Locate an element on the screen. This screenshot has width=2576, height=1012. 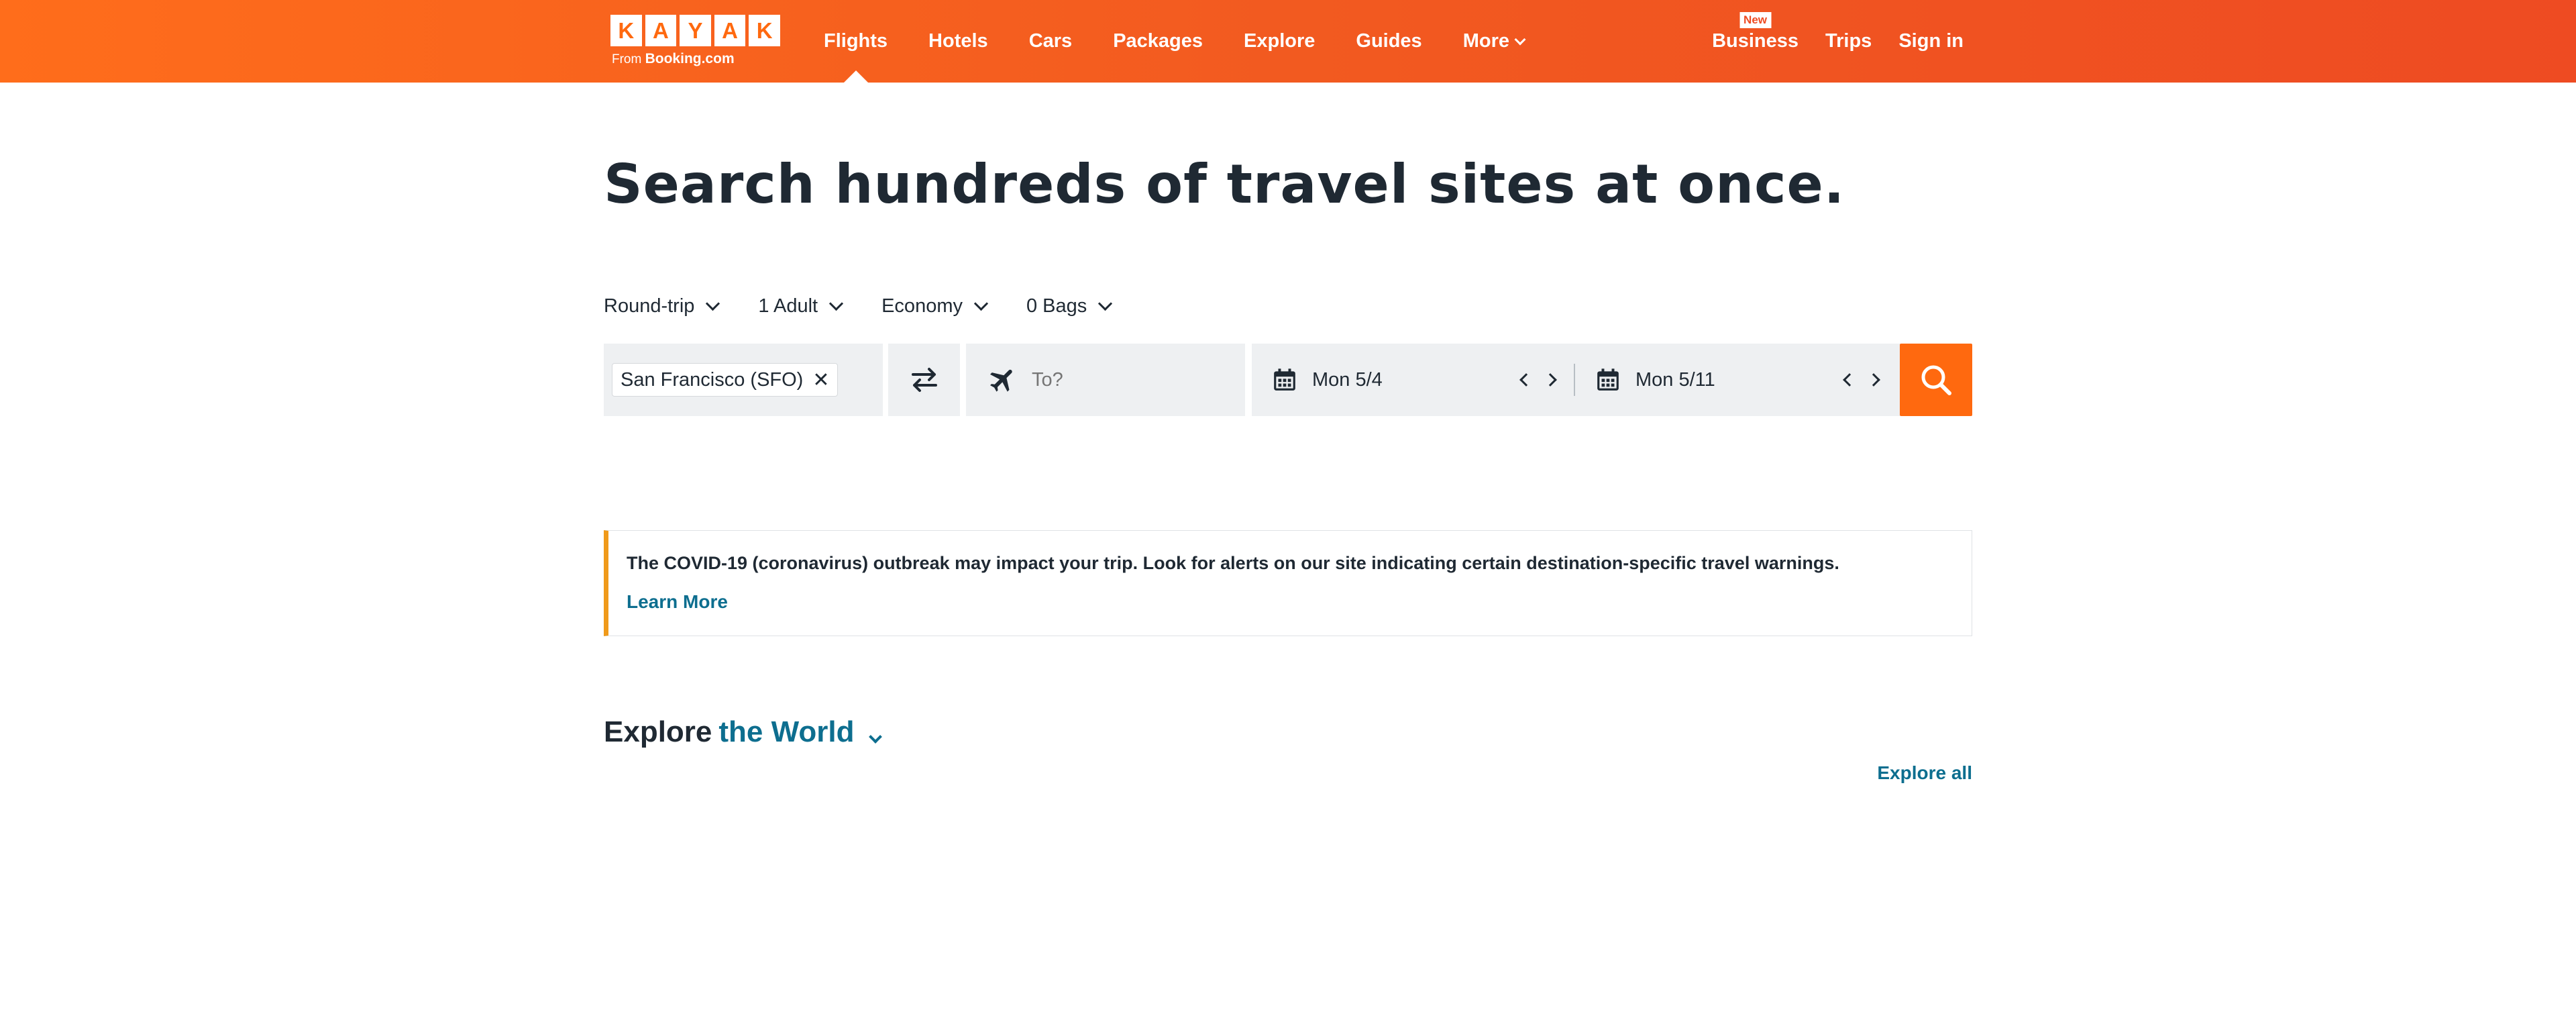
nav-business: New Business is located at coordinates (1755, 41).